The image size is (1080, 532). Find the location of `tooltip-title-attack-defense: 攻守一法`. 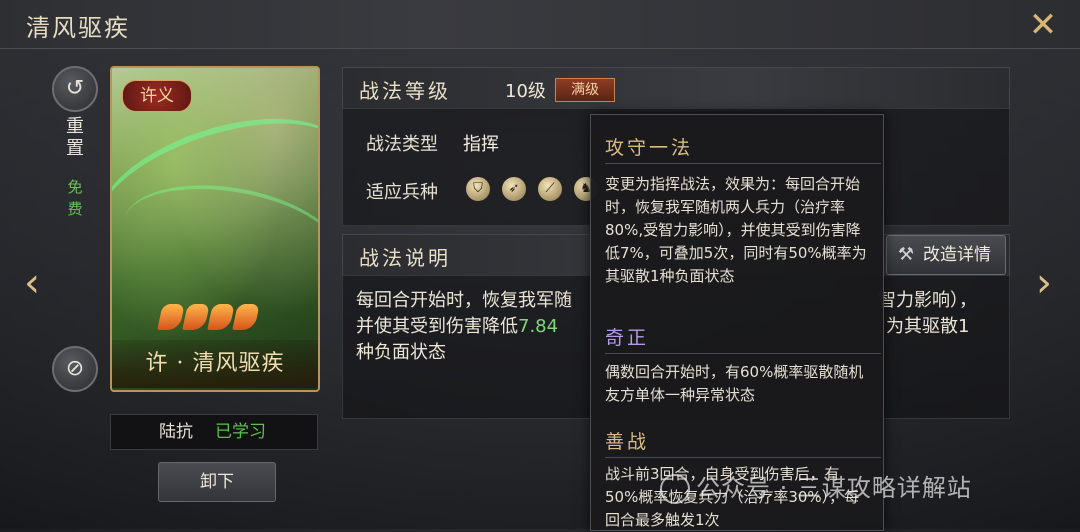

tooltip-title-attack-defense: 攻守一法 is located at coordinates (649, 148).